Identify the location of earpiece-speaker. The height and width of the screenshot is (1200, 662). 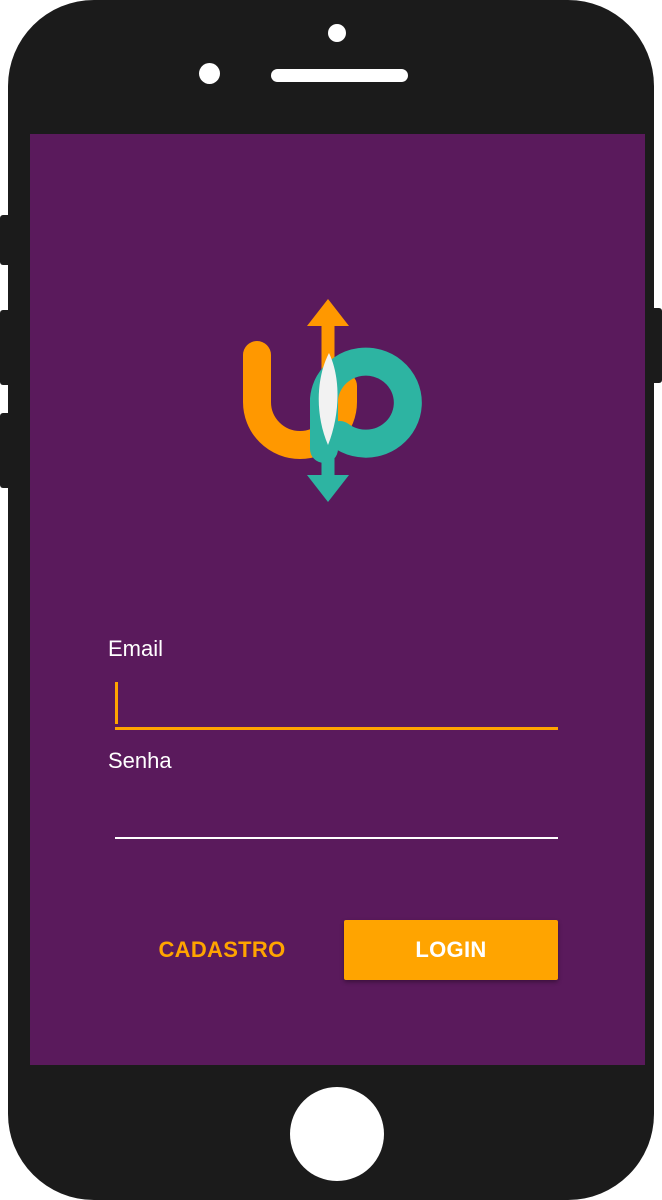
(339, 75).